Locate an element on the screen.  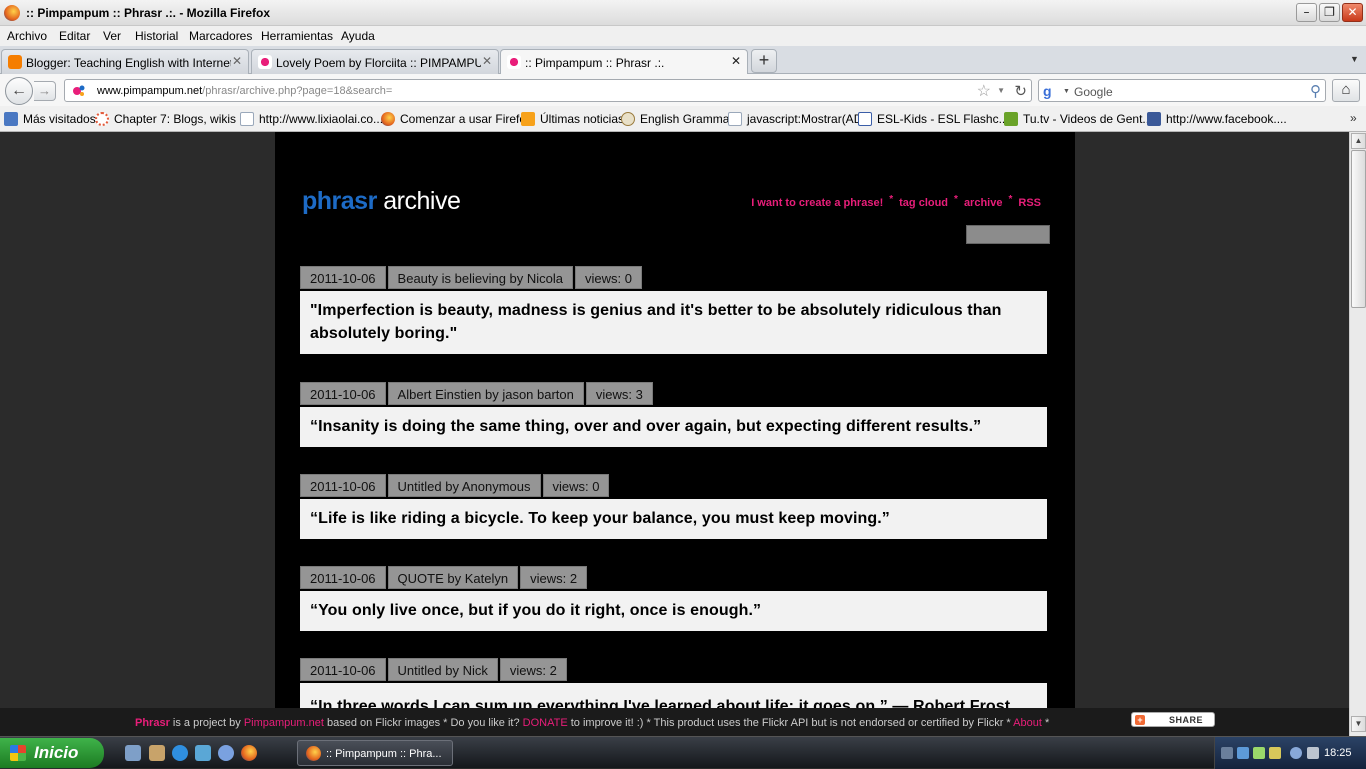
nav-rss-link: RSS is located at coordinates (1029, 203).